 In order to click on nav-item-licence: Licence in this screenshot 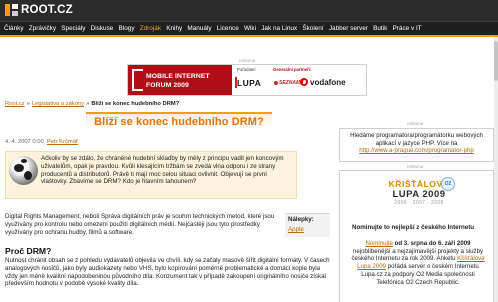, I will do `click(228, 28)`.